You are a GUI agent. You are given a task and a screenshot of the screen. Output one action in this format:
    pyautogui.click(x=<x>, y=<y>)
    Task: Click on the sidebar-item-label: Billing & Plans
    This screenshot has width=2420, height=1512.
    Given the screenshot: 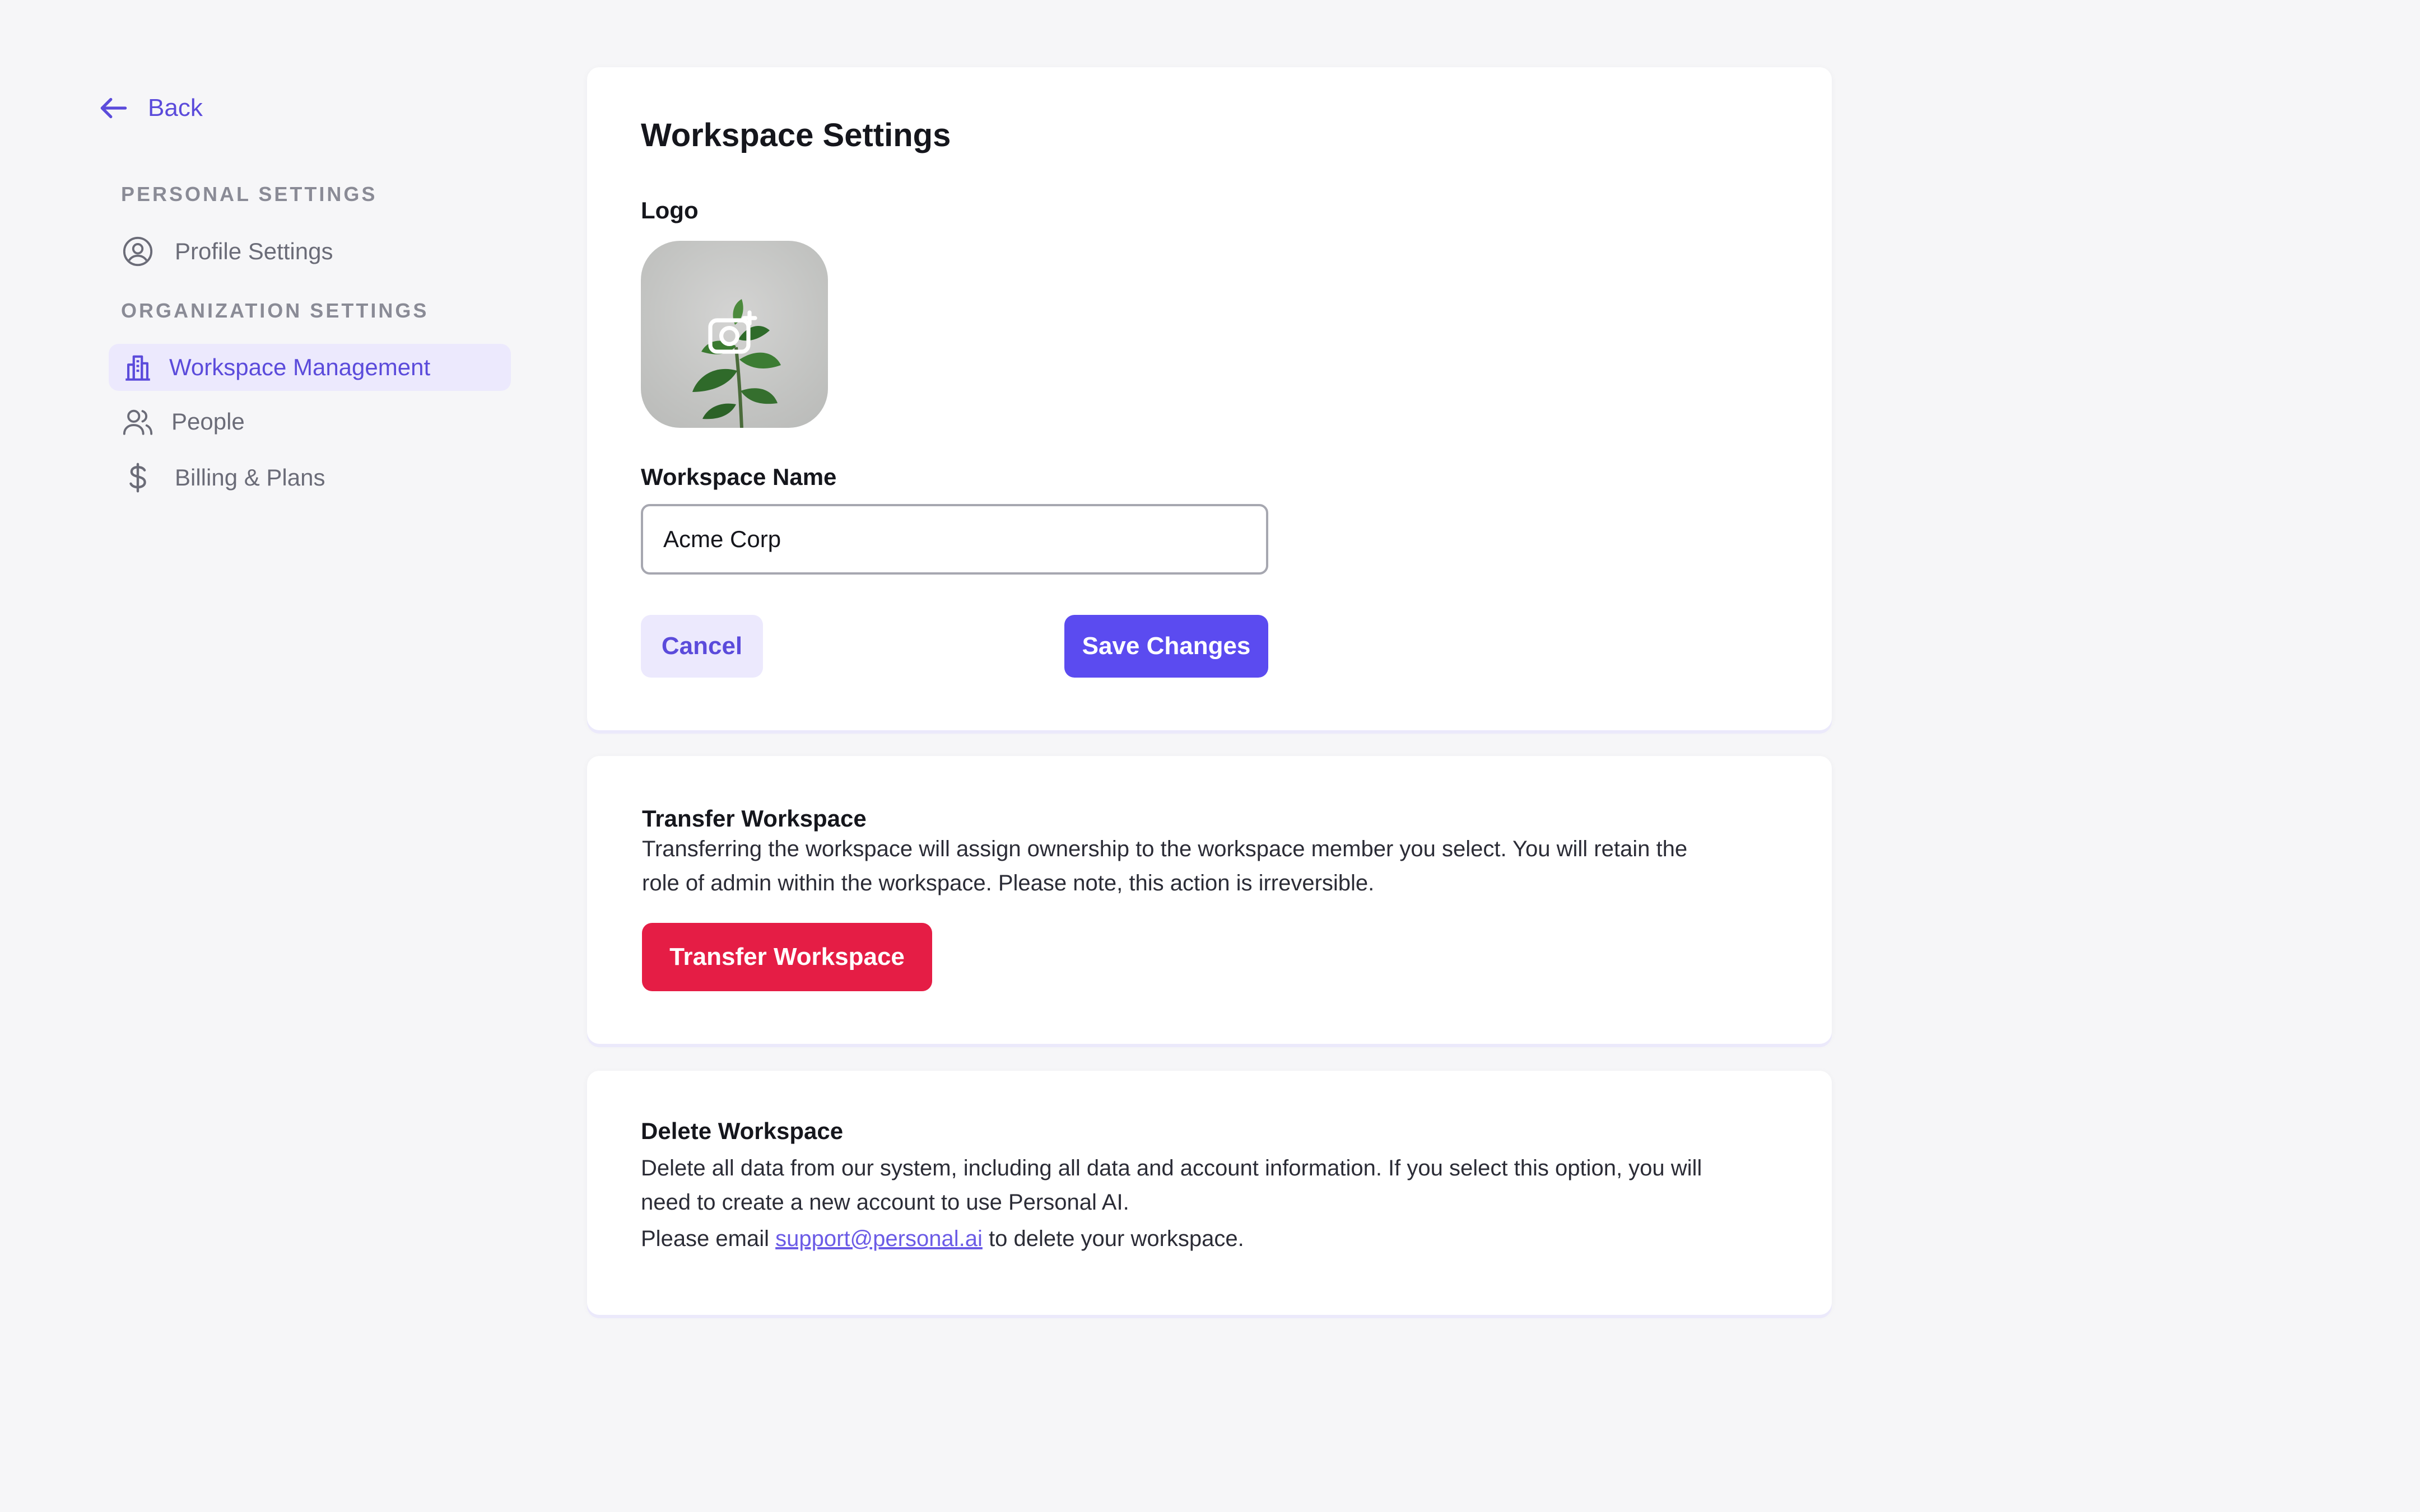 What is the action you would take?
    pyautogui.click(x=250, y=478)
    